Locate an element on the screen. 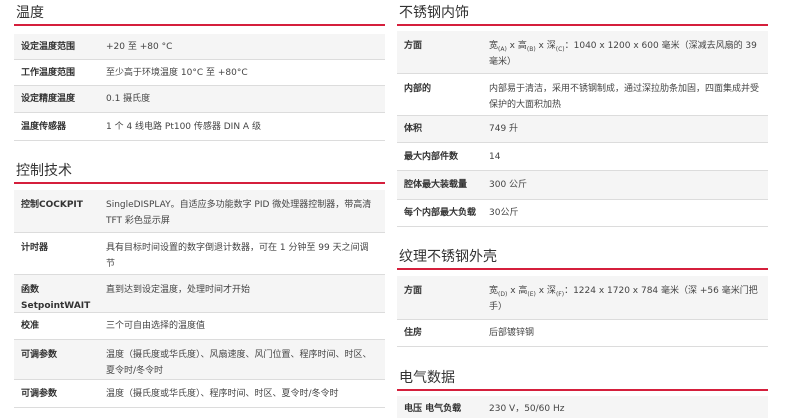  spec-value: 230 V，50/60 Hz is located at coordinates (527, 408).